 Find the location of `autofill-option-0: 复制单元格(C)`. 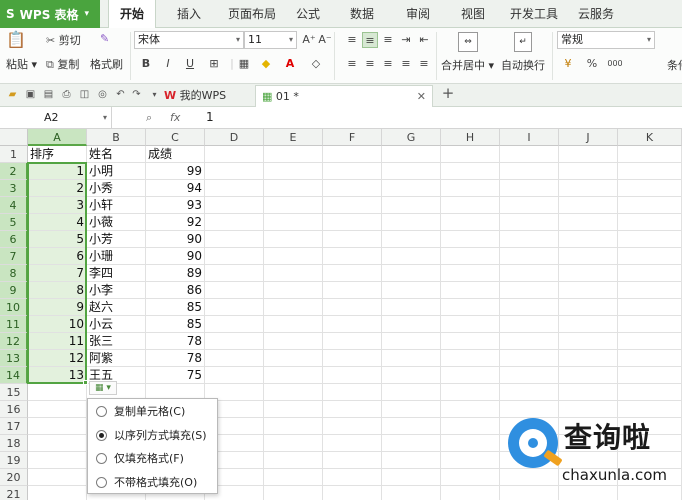

autofill-option-0: 复制单元格(C) is located at coordinates (152, 411).